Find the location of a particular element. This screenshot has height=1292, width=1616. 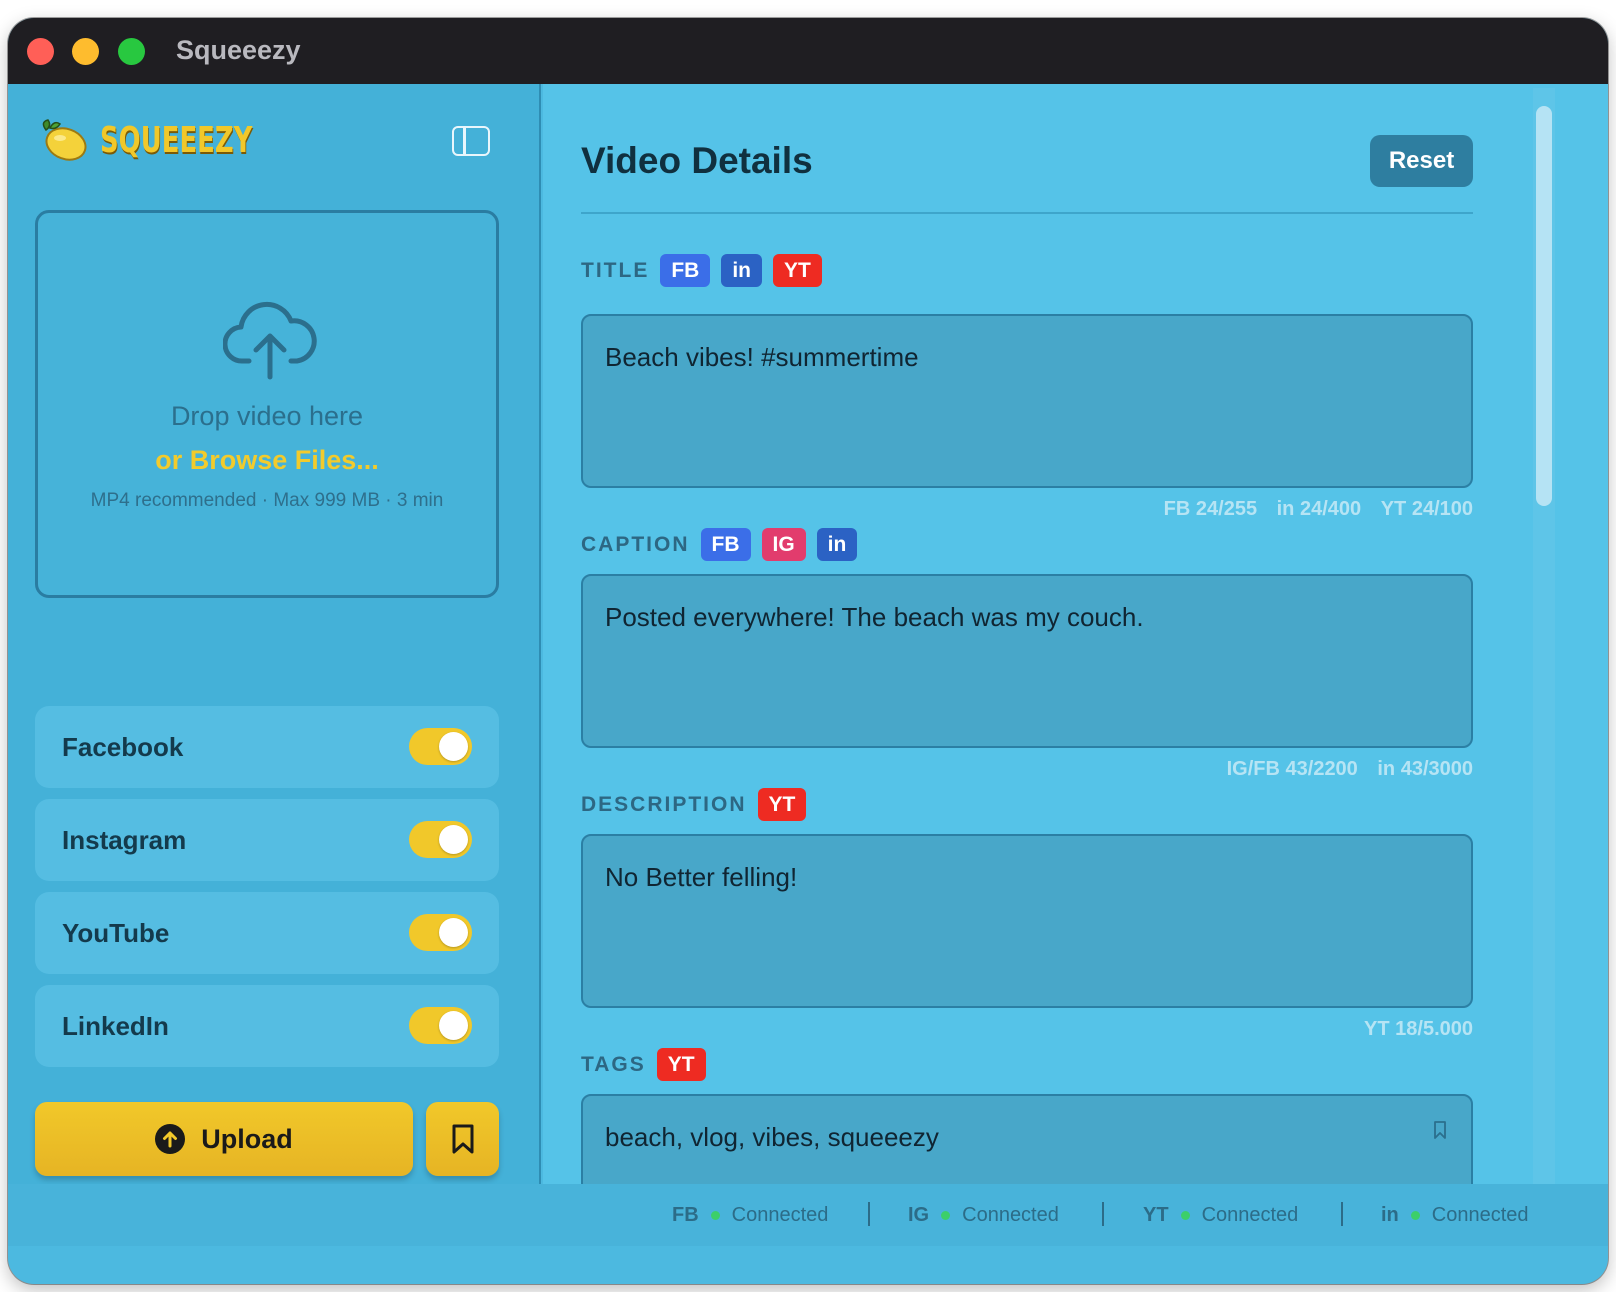

zoom-window-button is located at coordinates (131, 51).